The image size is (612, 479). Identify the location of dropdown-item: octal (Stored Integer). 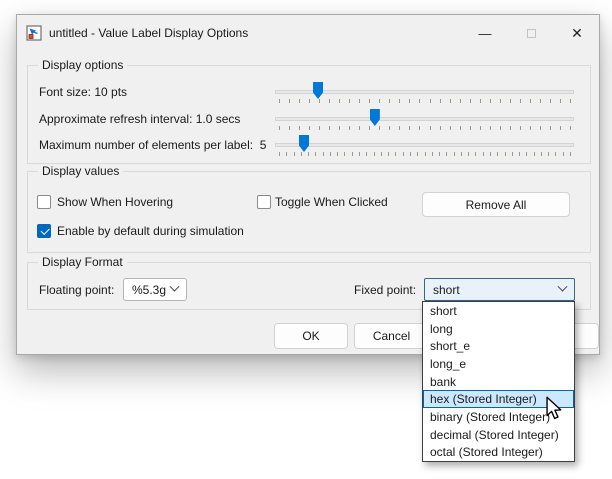
(498, 452).